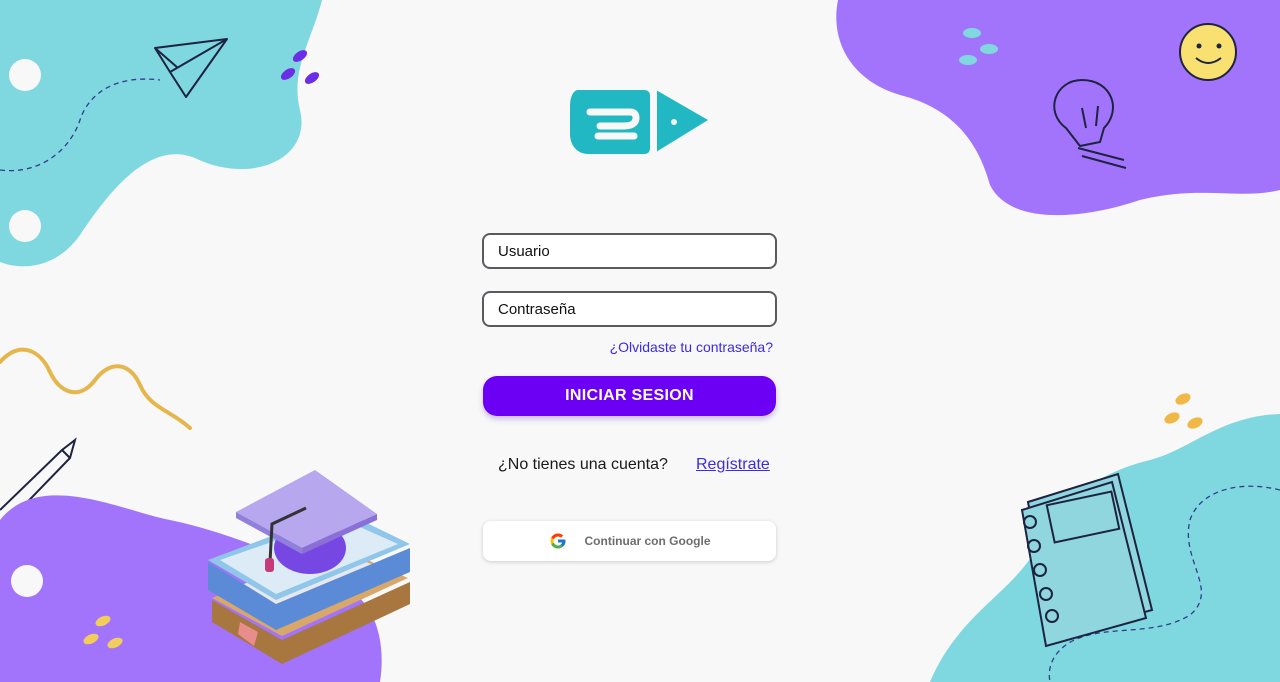 This screenshot has width=1280, height=682. Describe the element at coordinates (96, 388) in the screenshot. I see `yellow-squiggle` at that location.